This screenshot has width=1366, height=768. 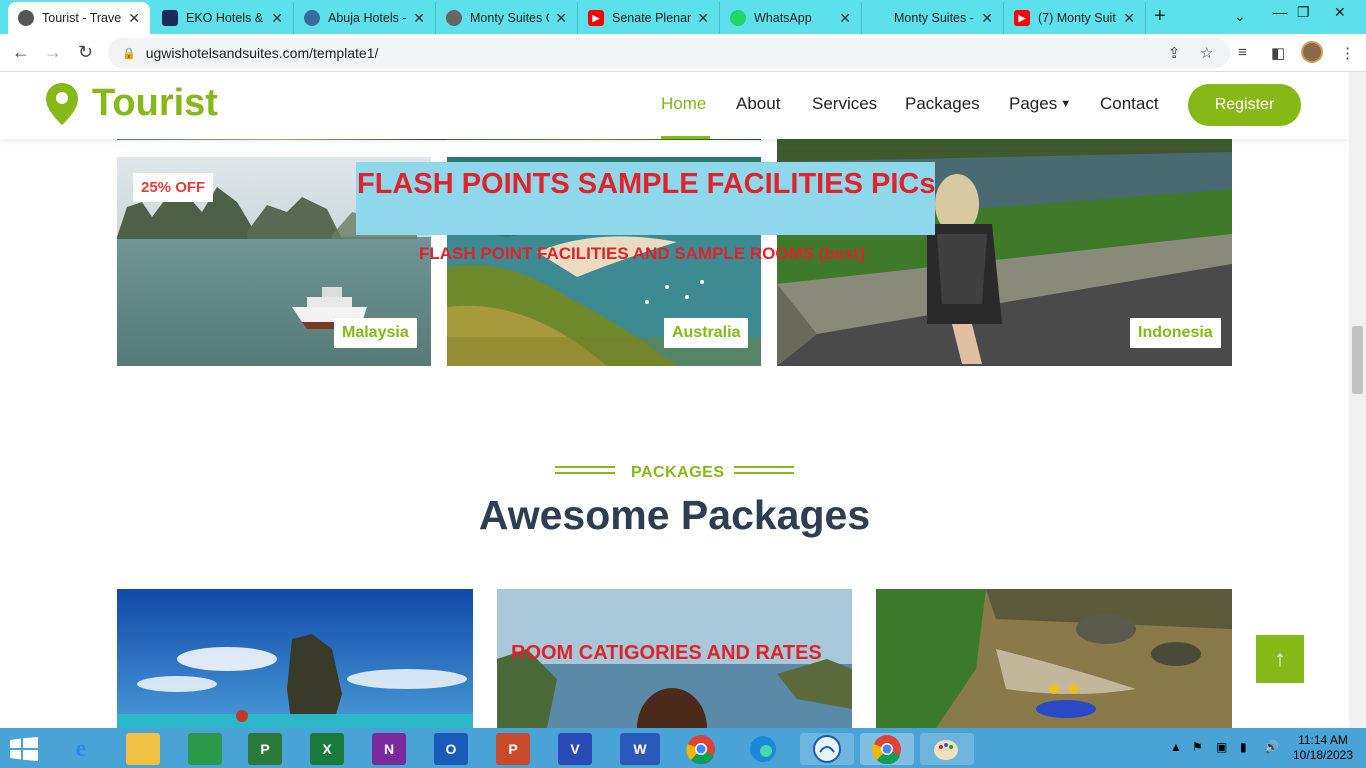 I want to click on project-icon: P, so click(x=265, y=749).